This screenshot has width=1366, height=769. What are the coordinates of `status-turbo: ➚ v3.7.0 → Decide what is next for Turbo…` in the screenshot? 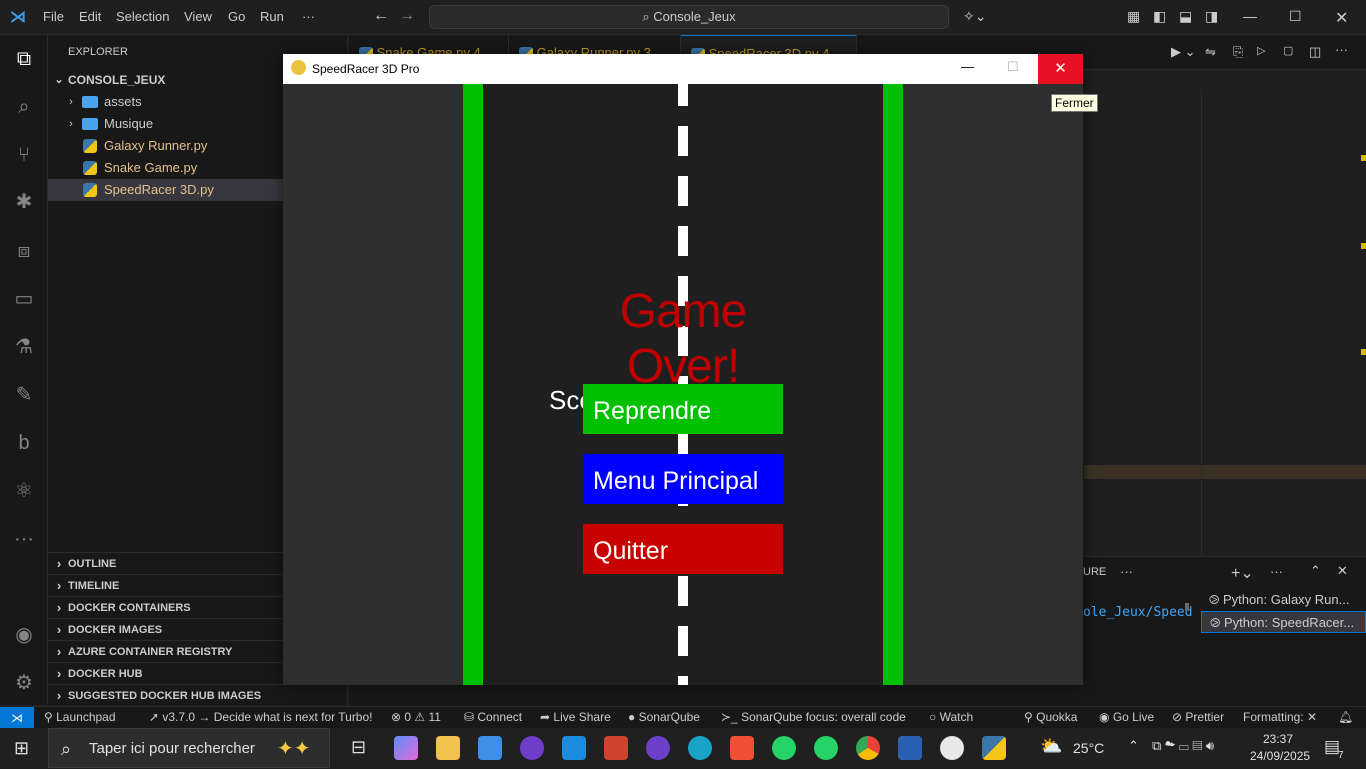 It's located at (261, 717).